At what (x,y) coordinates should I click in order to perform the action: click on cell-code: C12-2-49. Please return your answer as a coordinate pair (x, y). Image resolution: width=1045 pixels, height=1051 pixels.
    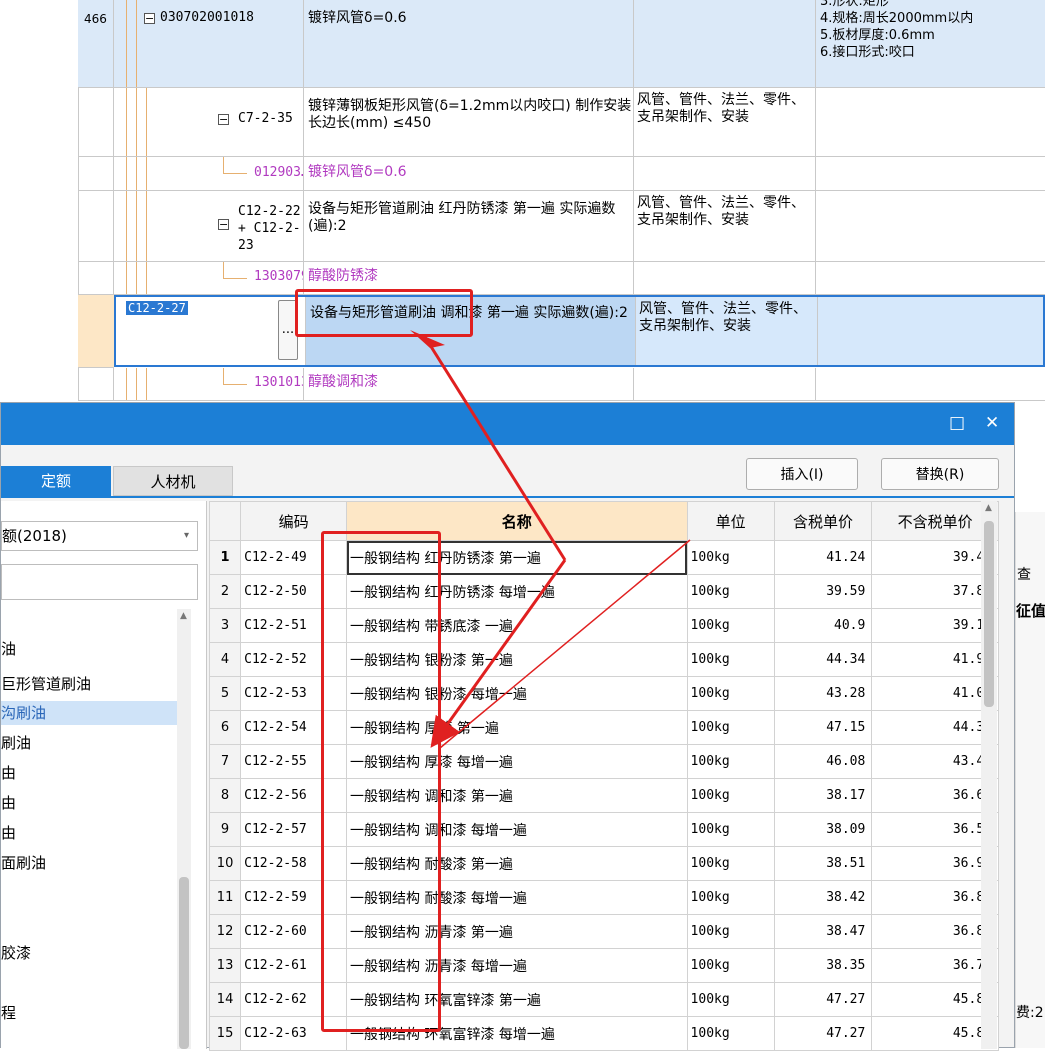
    Looking at the image, I should click on (294, 557).